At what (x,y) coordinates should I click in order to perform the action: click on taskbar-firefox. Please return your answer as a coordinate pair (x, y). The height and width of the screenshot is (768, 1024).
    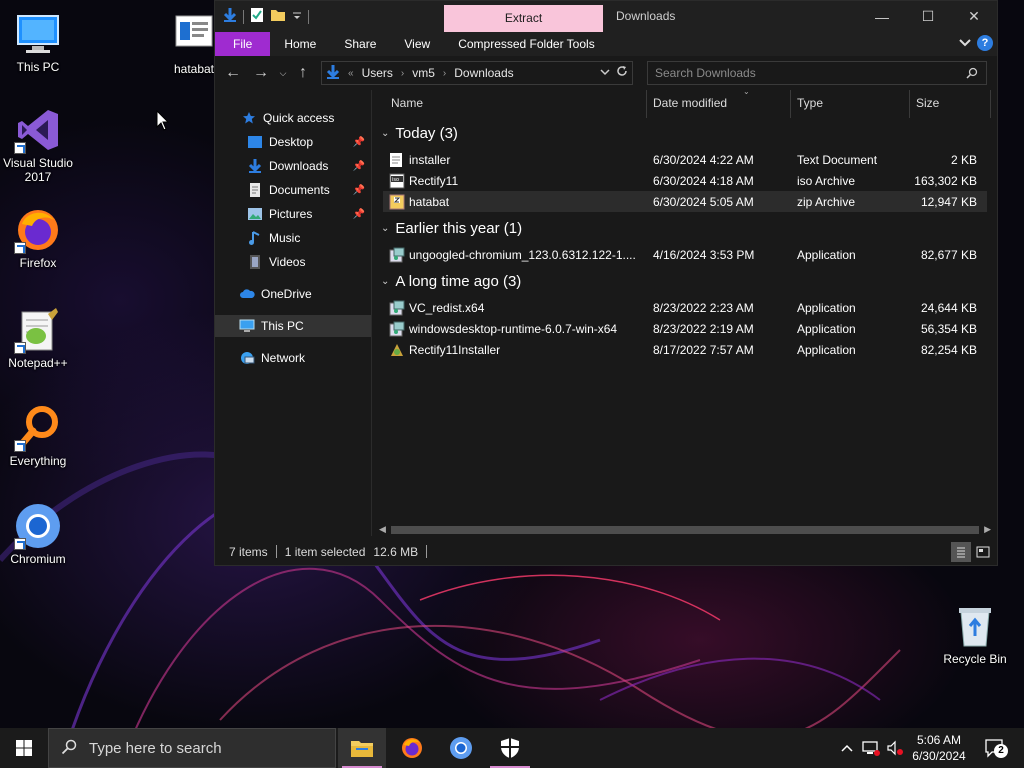
    Looking at the image, I should click on (412, 748).